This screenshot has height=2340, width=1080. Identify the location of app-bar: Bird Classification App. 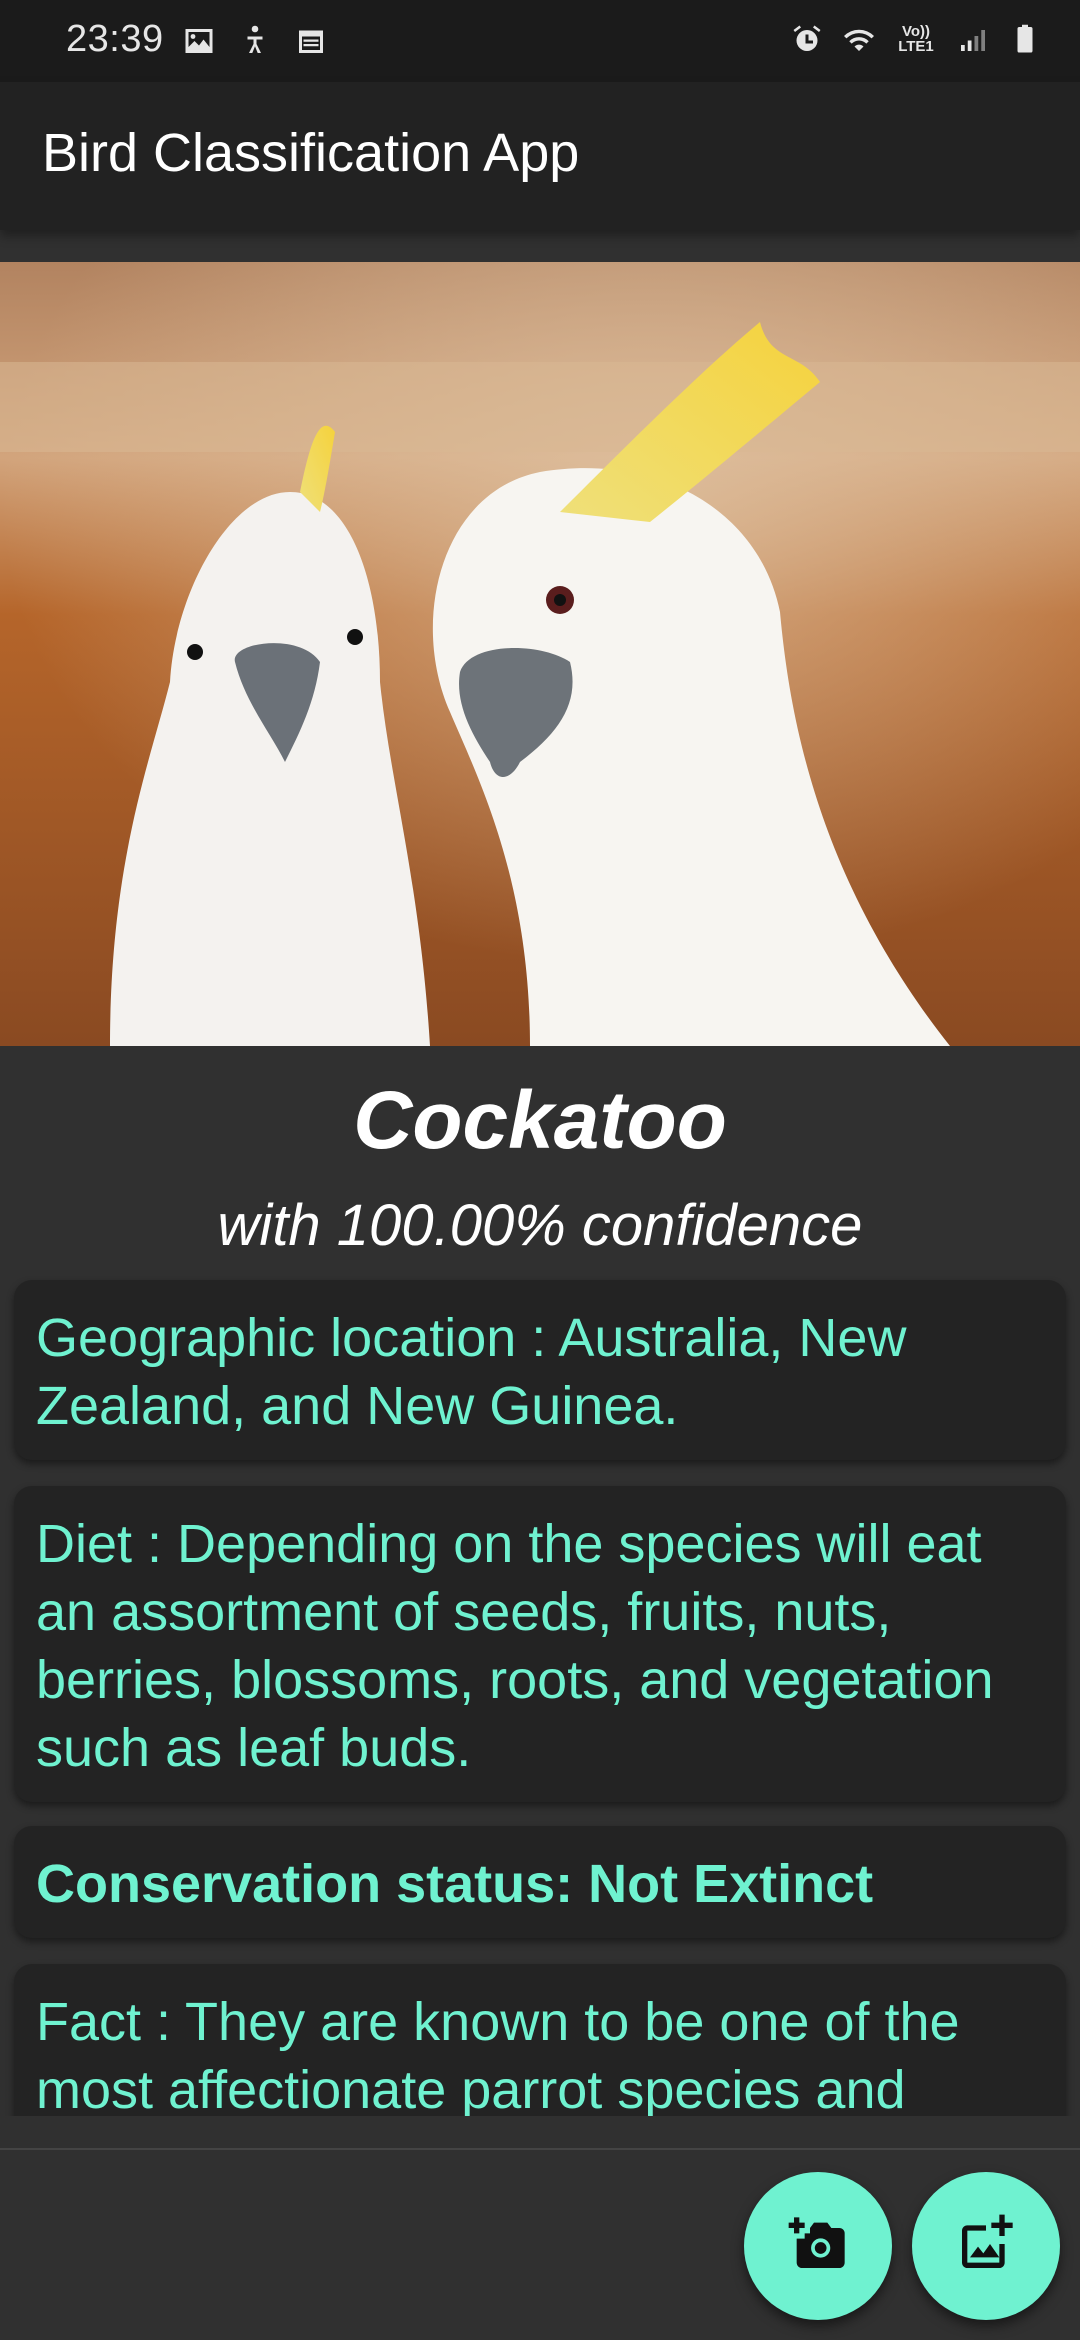
(540, 156).